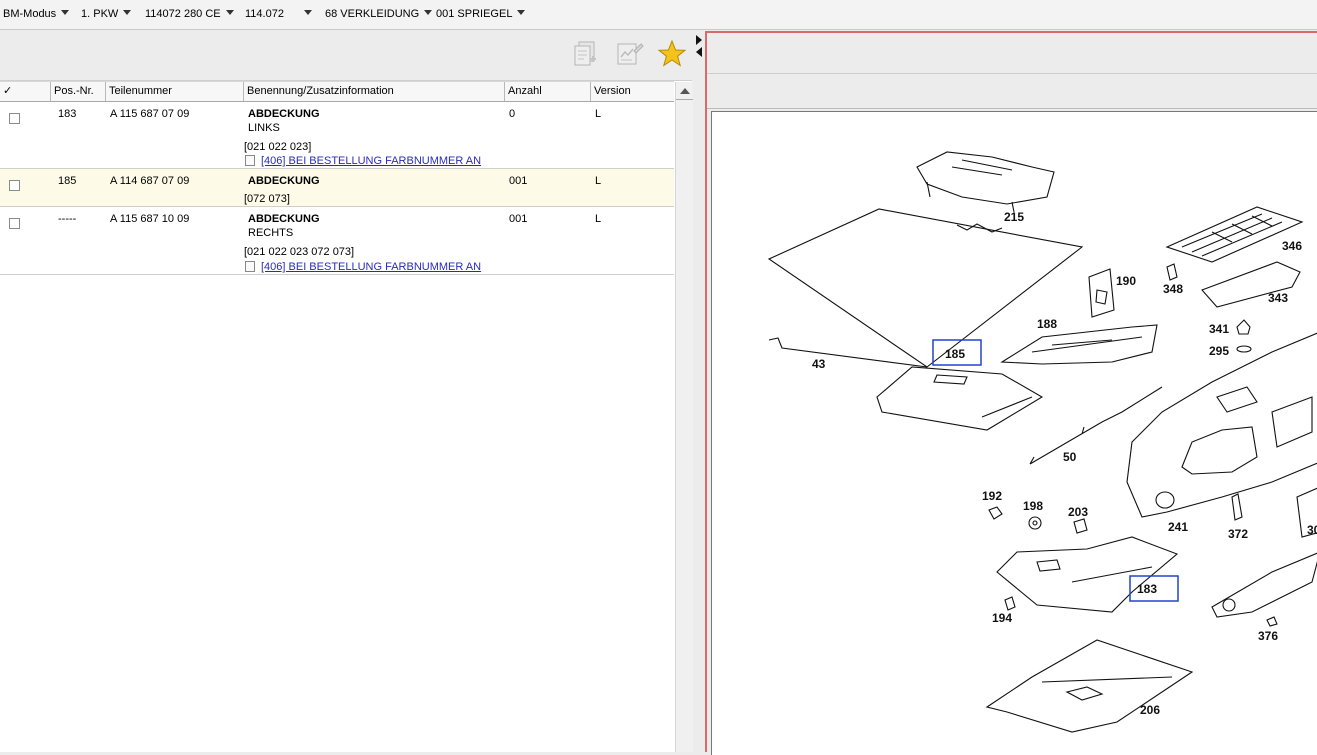  What do you see at coordinates (1219, 329) in the screenshot?
I see `callout-341: 341` at bounding box center [1219, 329].